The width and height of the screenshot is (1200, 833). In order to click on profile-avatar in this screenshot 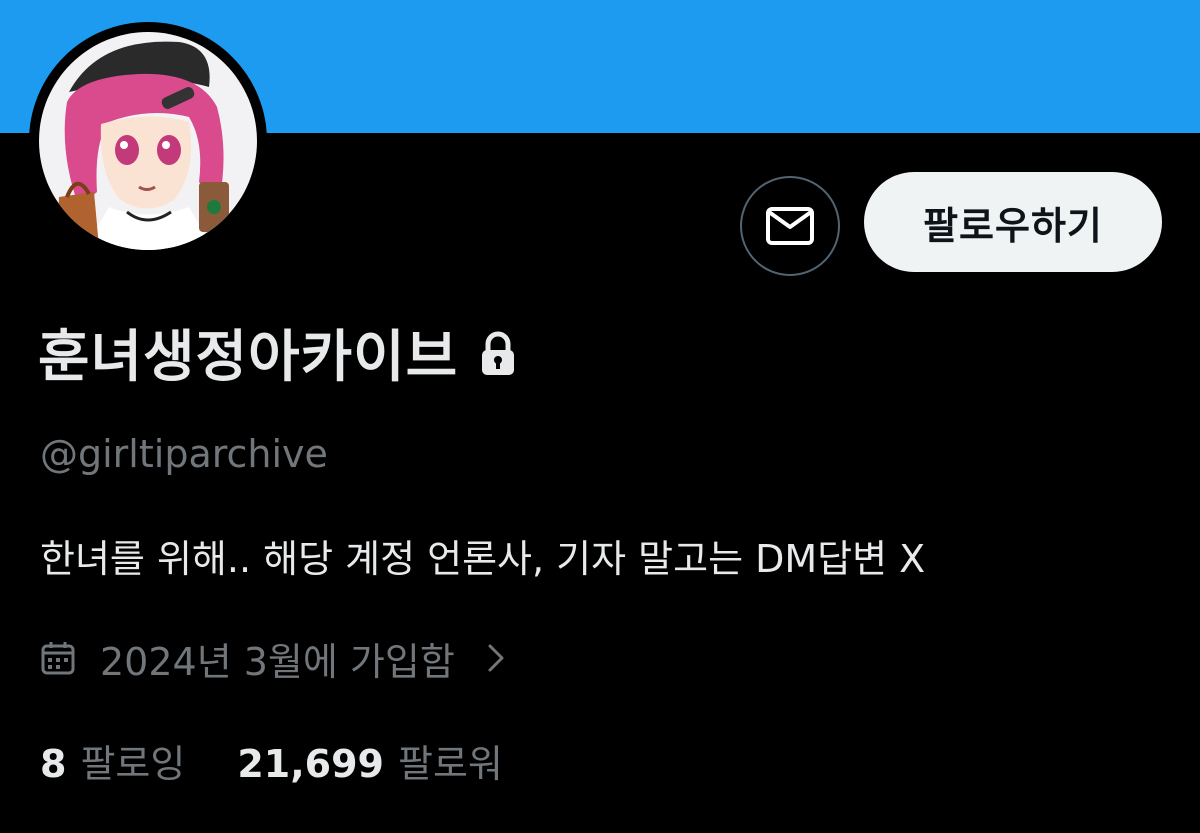, I will do `click(148, 141)`.